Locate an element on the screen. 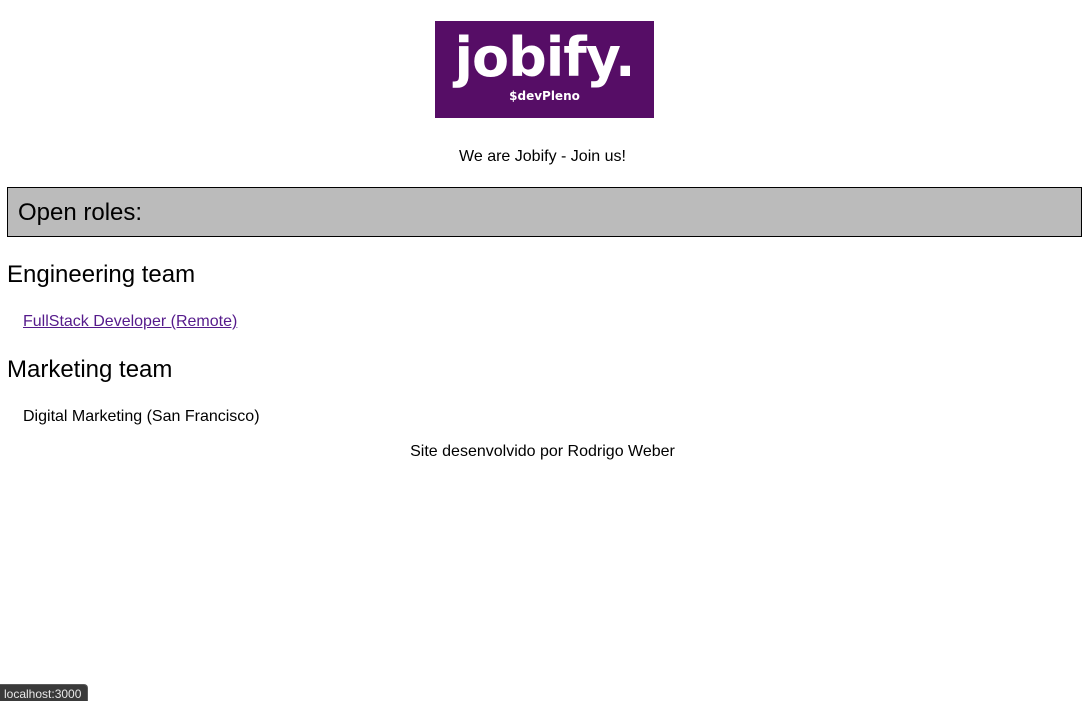 This screenshot has width=1085, height=701. tagline: We are Jobify - Join us! is located at coordinates (542, 156).